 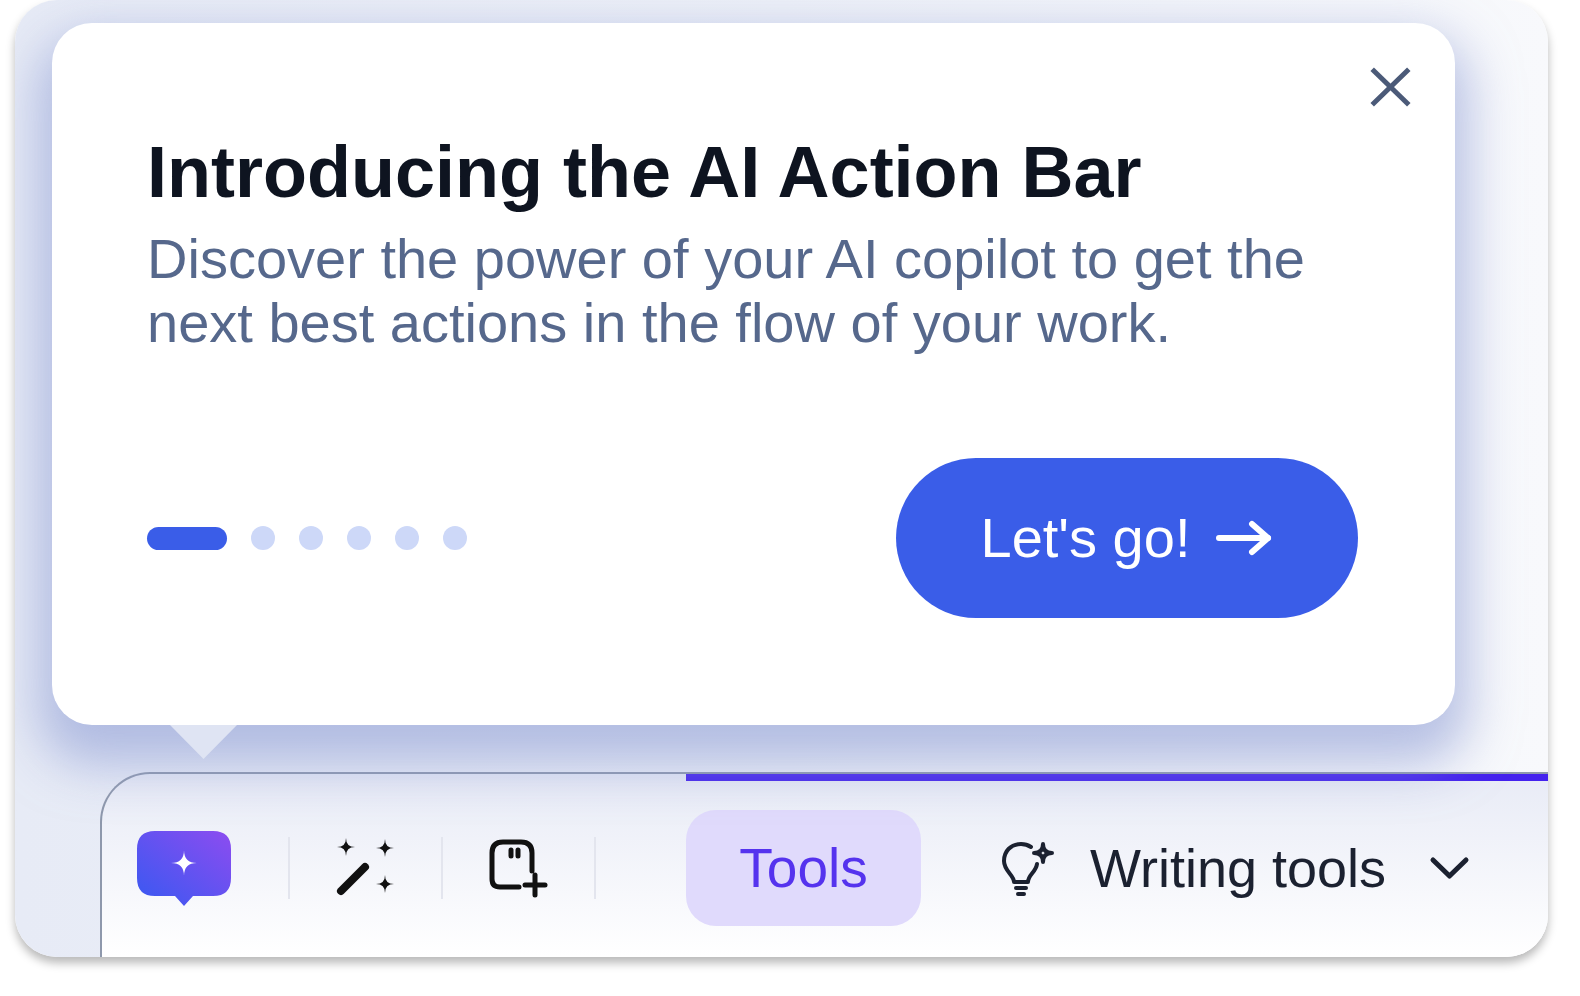 I want to click on note-add-icon, so click(x=518, y=868).